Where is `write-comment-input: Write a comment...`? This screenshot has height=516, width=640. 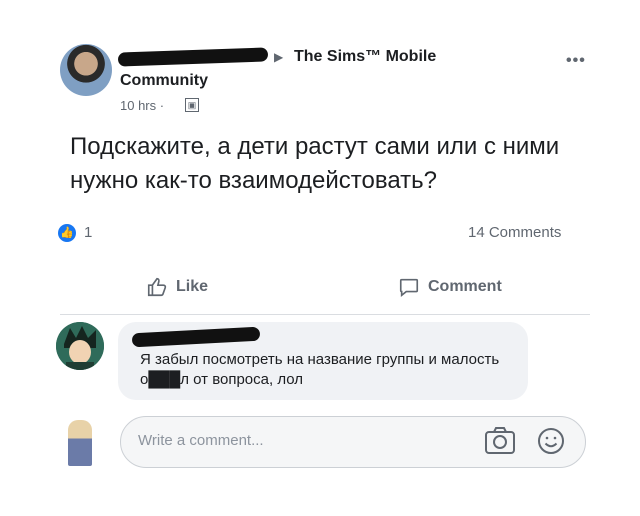
write-comment-input: Write a comment... is located at coordinates (201, 440).